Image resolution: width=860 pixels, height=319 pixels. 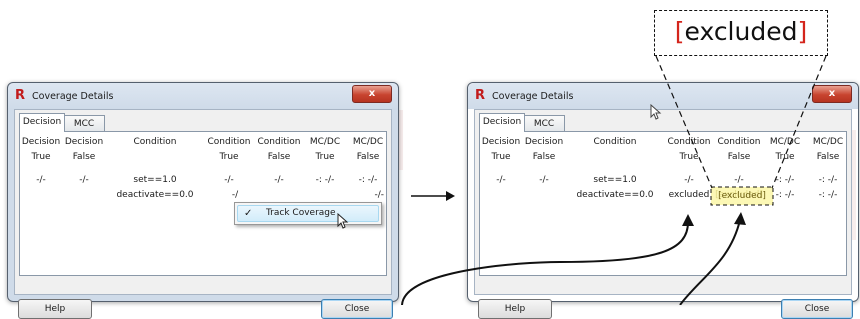 What do you see at coordinates (248, 213) in the screenshot?
I see `check-icon: ✓` at bounding box center [248, 213].